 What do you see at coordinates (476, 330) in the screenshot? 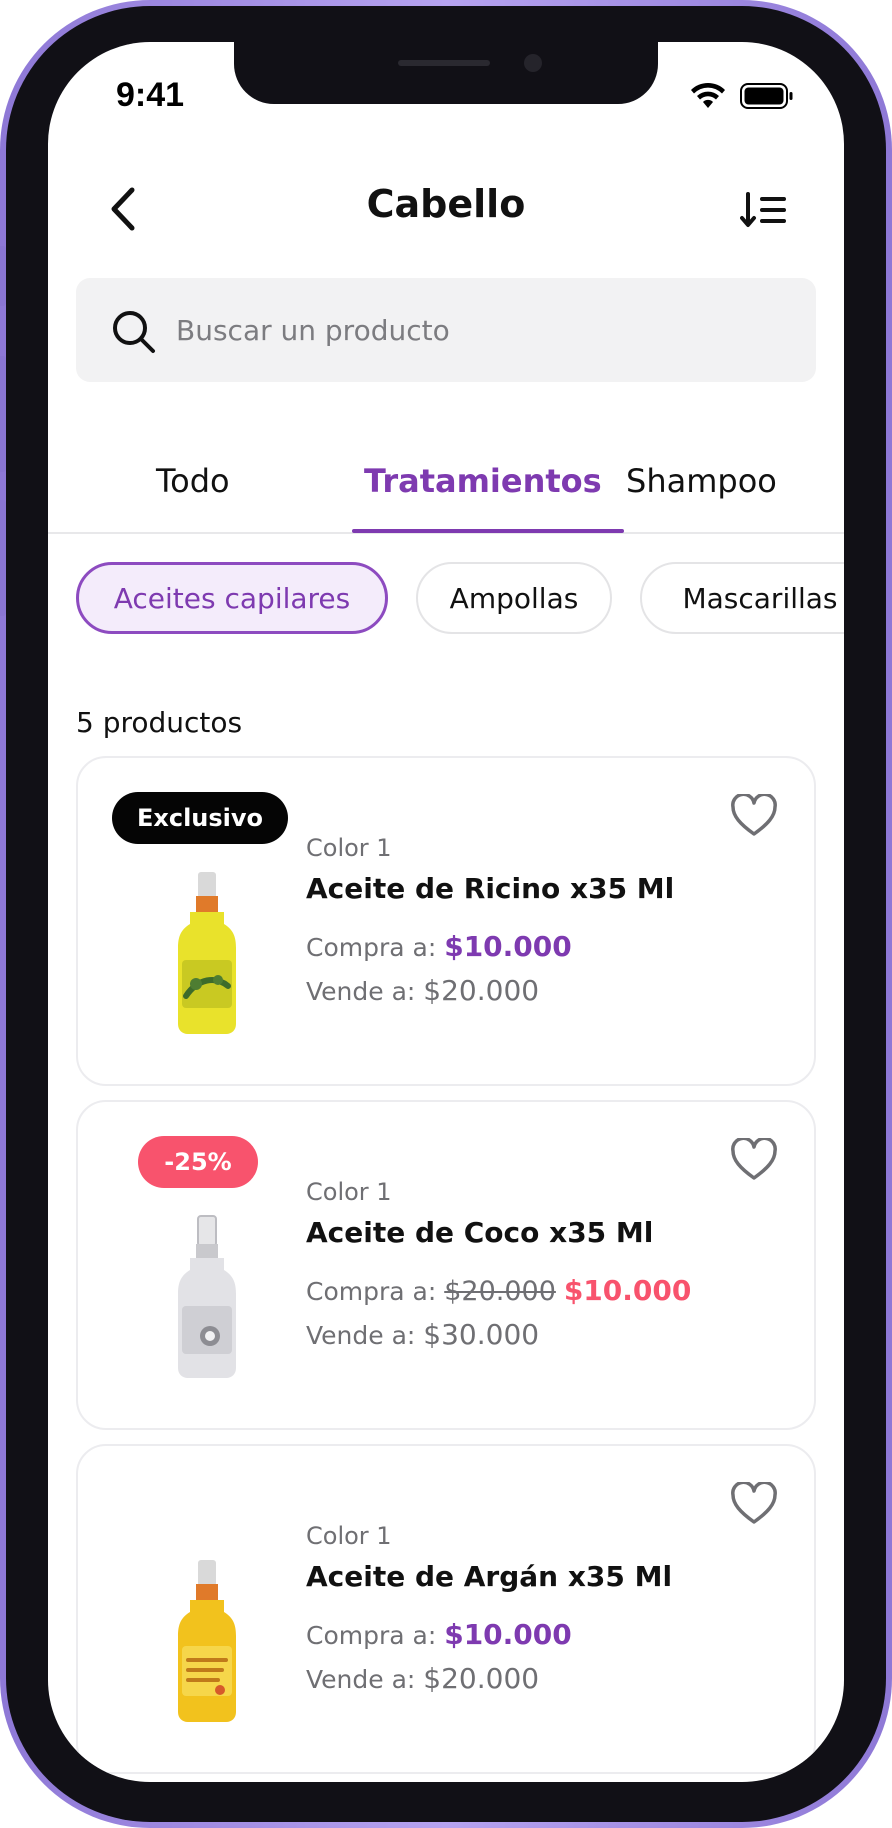
I see `search-input` at bounding box center [476, 330].